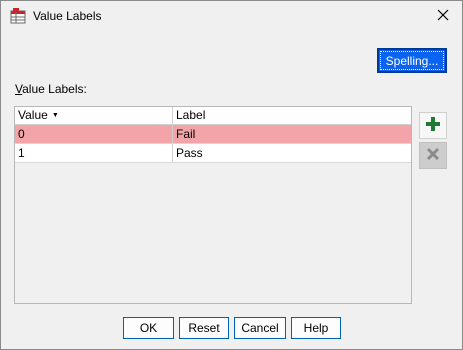  What do you see at coordinates (148, 328) in the screenshot?
I see `ok-button: OK` at bounding box center [148, 328].